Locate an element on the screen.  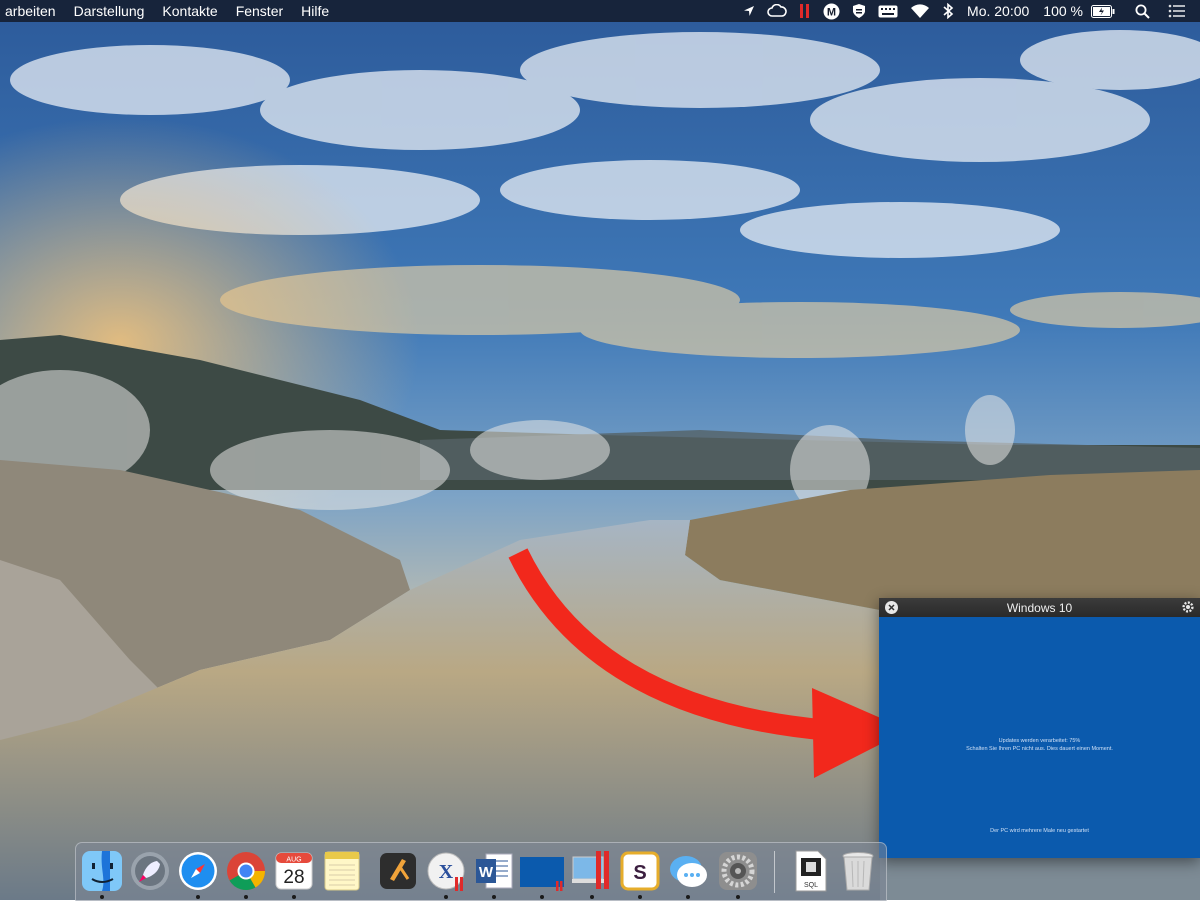
cloud-icon is located at coordinates (777, 11).